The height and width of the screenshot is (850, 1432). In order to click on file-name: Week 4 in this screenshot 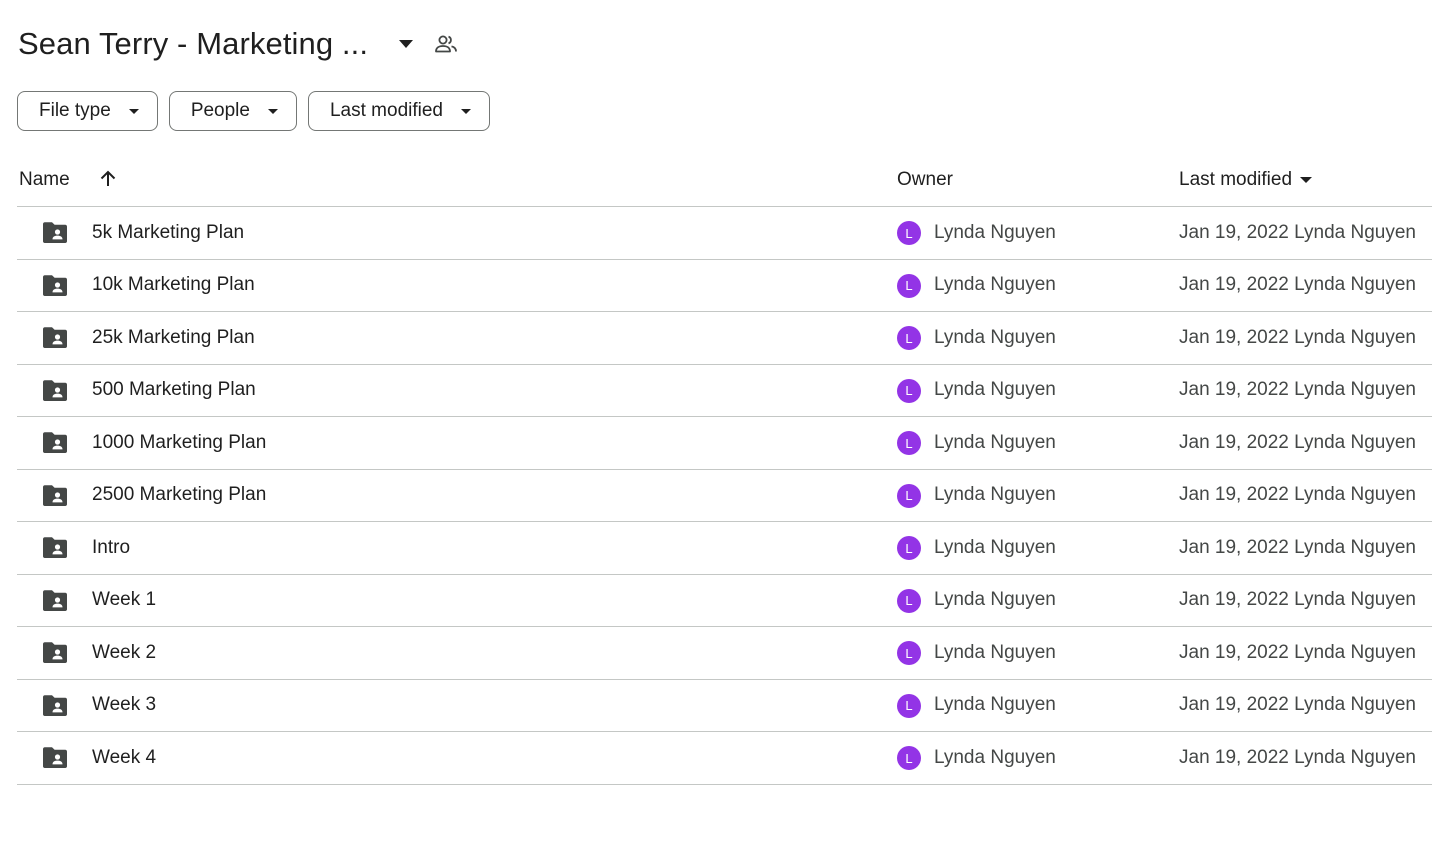, I will do `click(124, 757)`.